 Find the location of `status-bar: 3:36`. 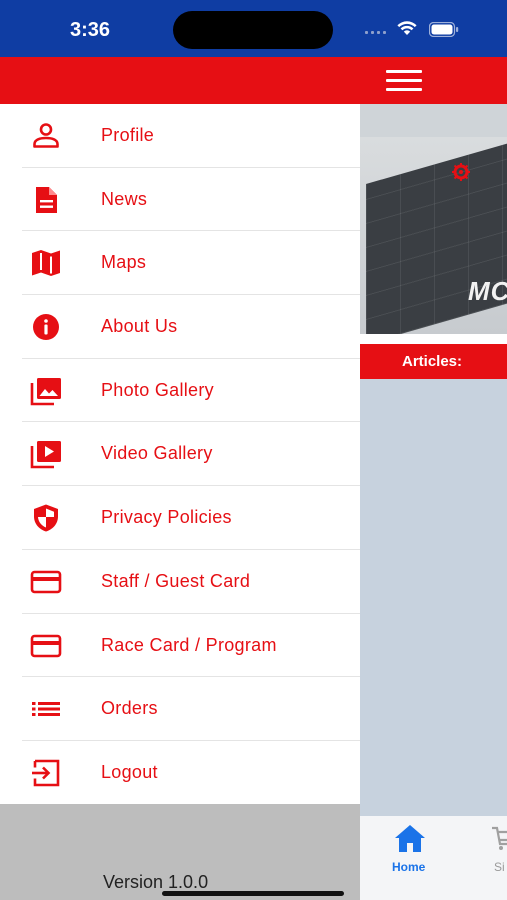

status-bar: 3:36 is located at coordinates (253, 28).